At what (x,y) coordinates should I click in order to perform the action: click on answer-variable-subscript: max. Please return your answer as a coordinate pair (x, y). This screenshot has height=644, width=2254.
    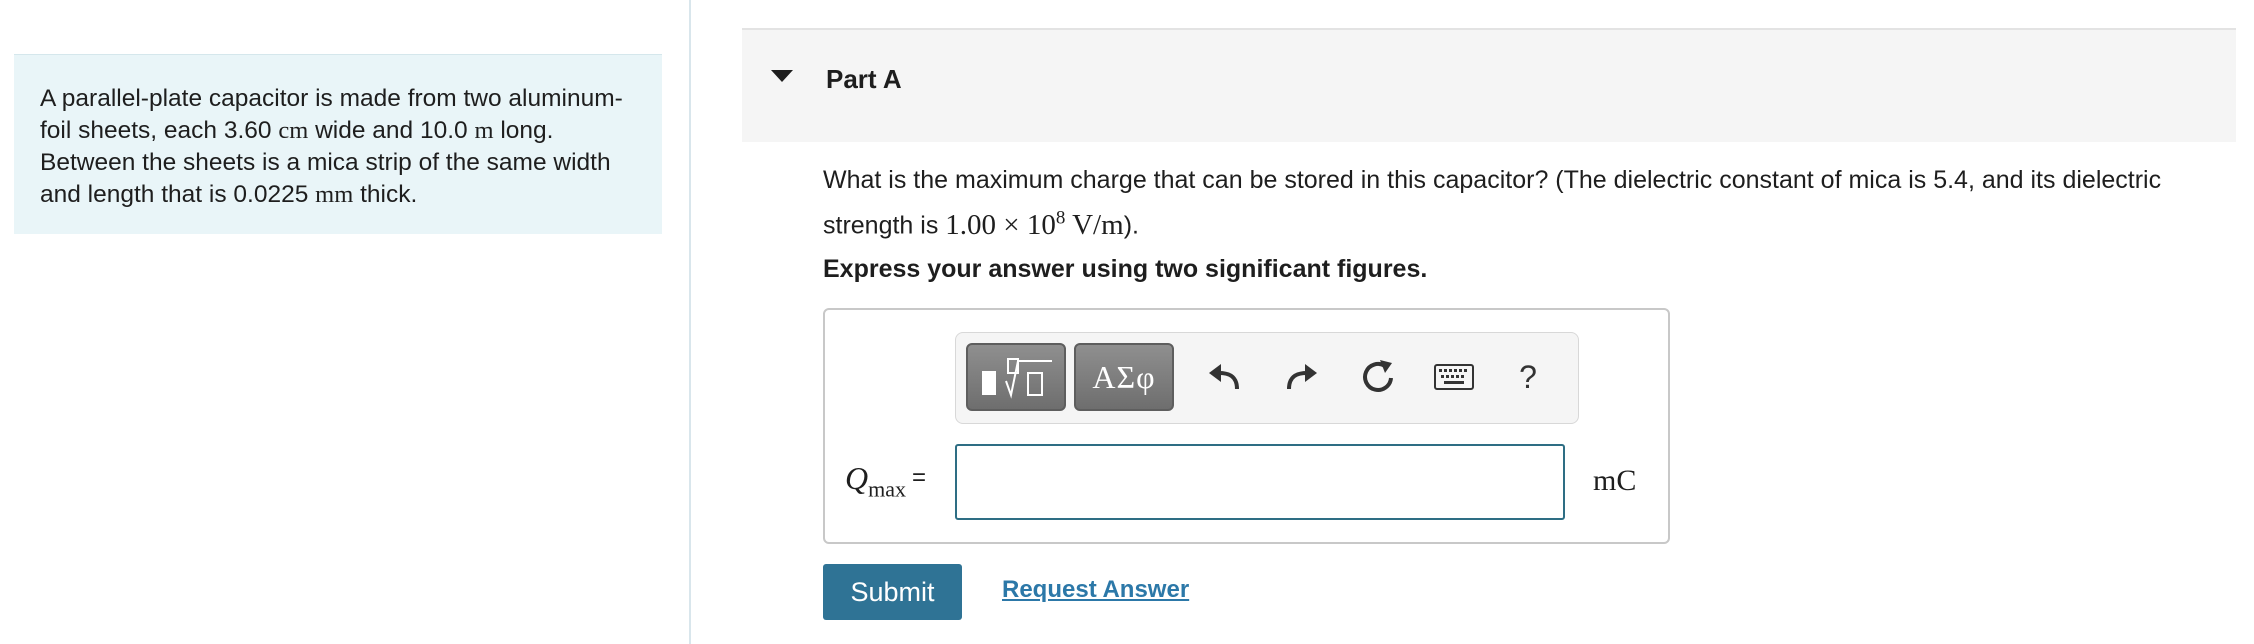
    Looking at the image, I should click on (887, 489).